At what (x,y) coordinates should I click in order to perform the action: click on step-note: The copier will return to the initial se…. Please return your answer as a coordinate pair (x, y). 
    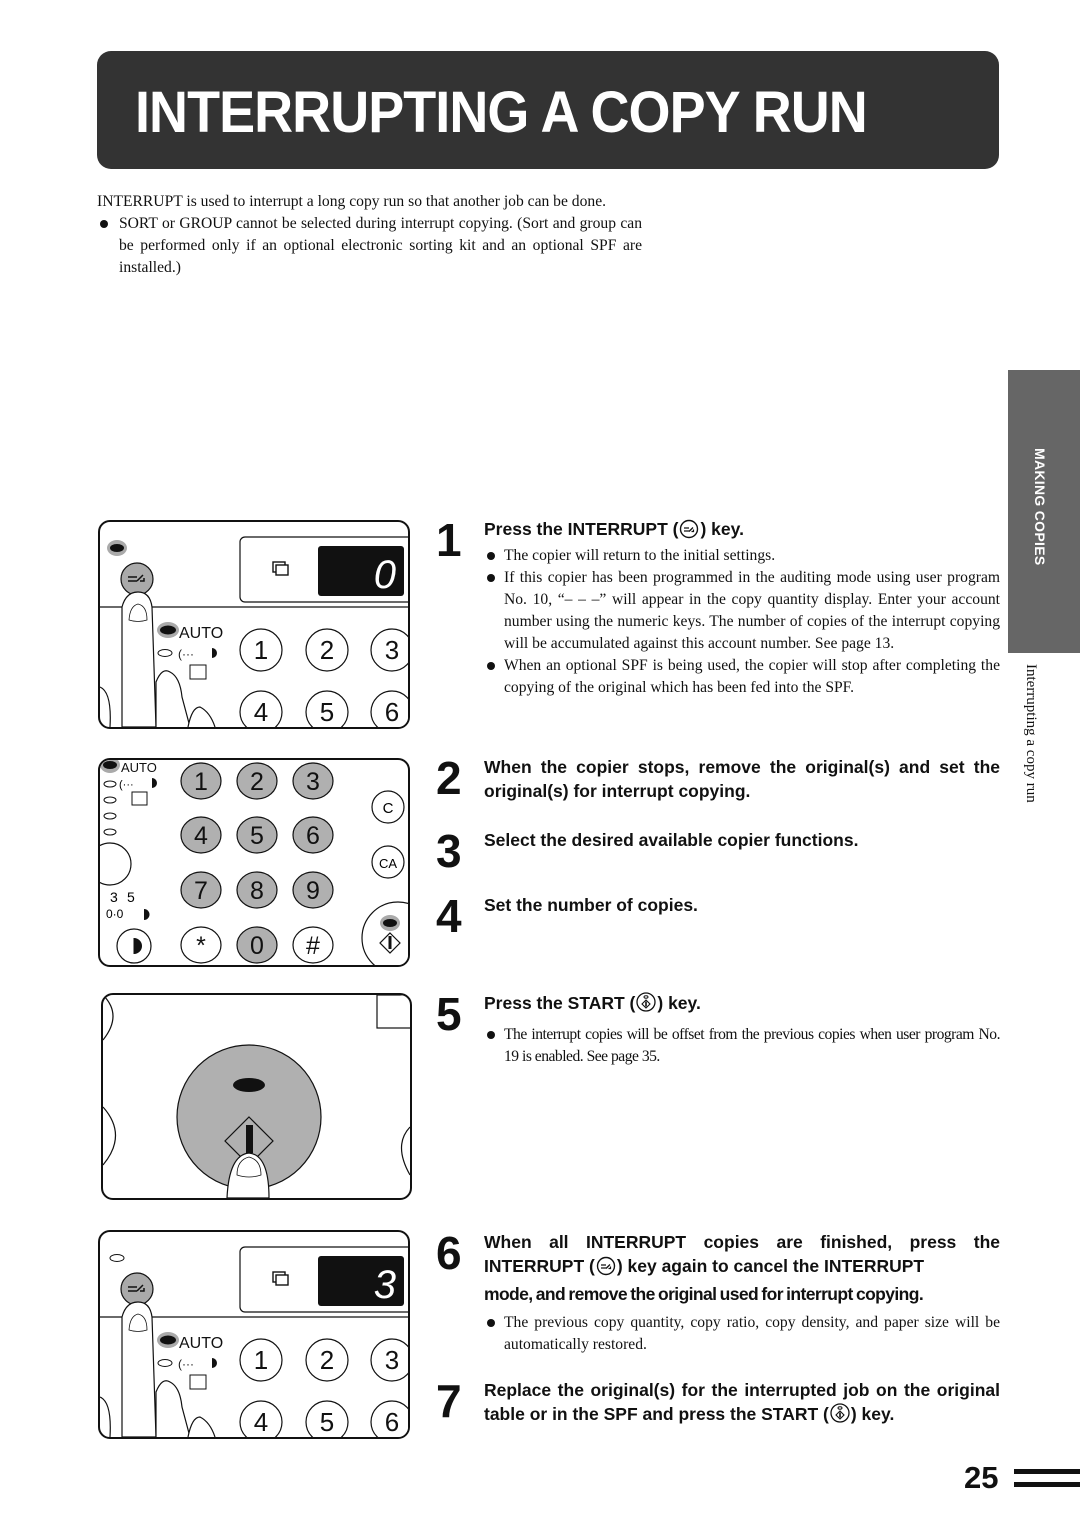
    Looking at the image, I should click on (742, 556).